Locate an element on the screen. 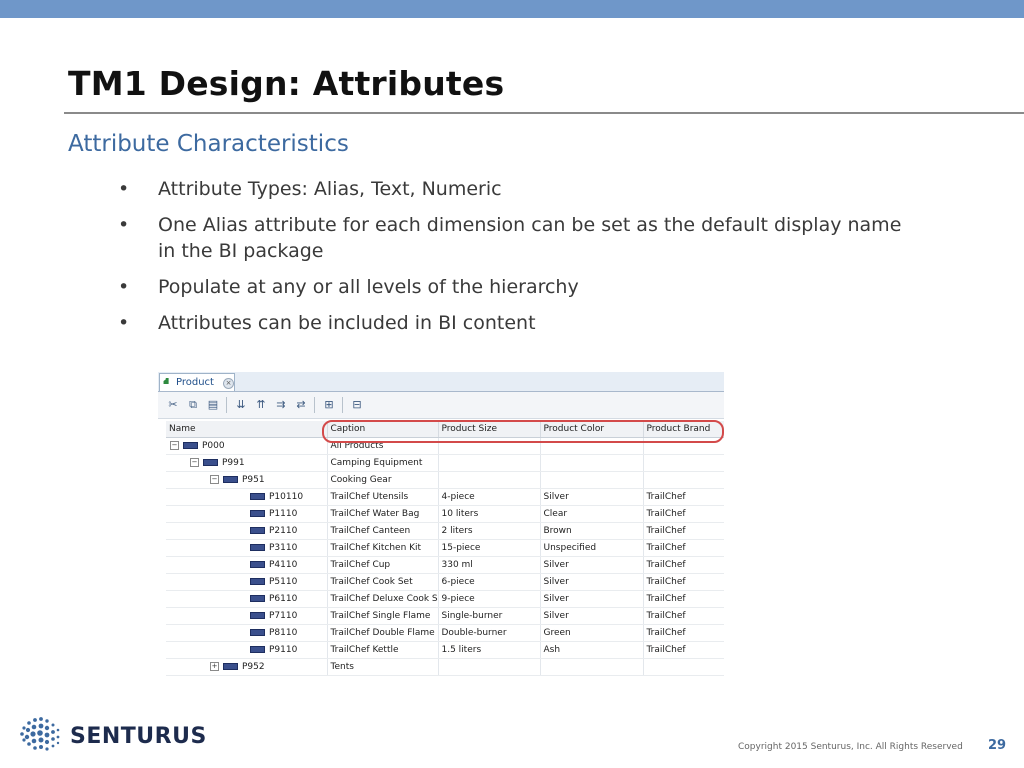 This screenshot has width=1024, height=768. expand-icon: + is located at coordinates (214, 666).